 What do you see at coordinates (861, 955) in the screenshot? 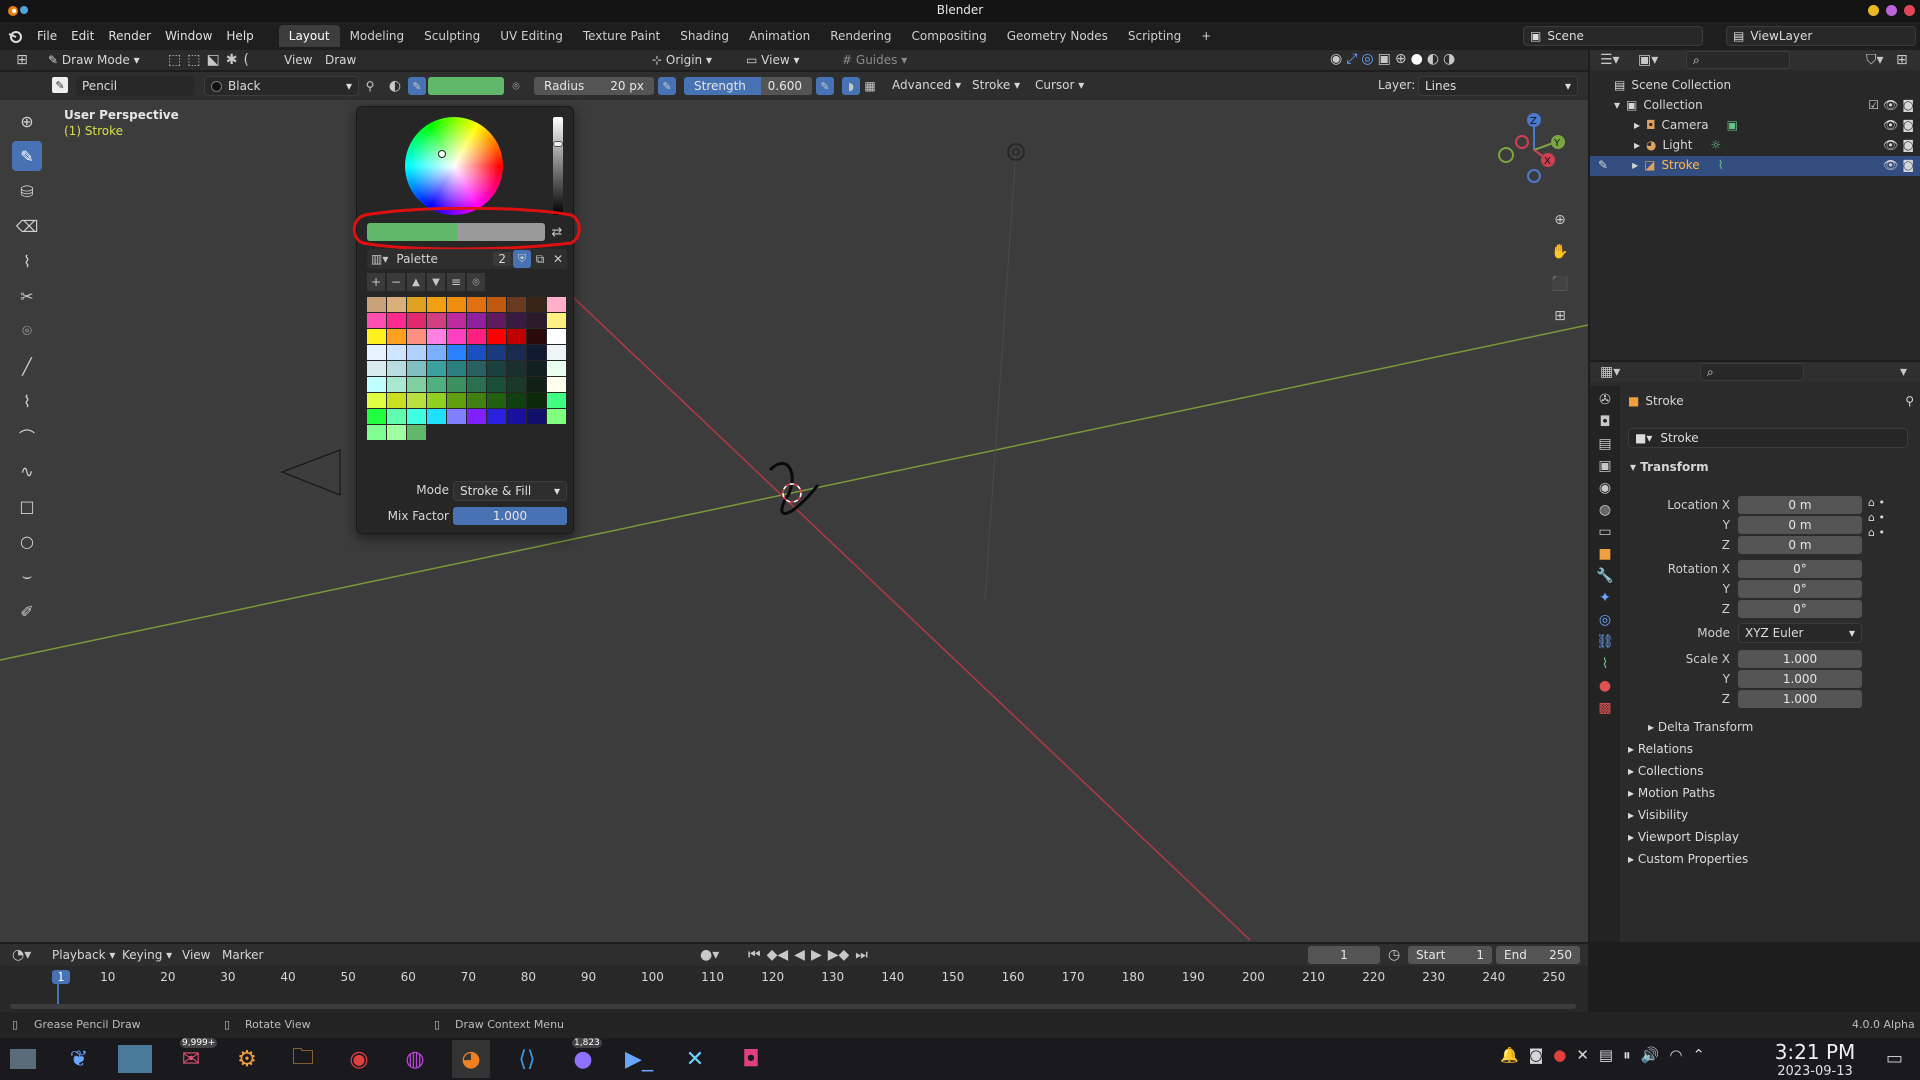
I see `jump-end-icon: ⏭` at bounding box center [861, 955].